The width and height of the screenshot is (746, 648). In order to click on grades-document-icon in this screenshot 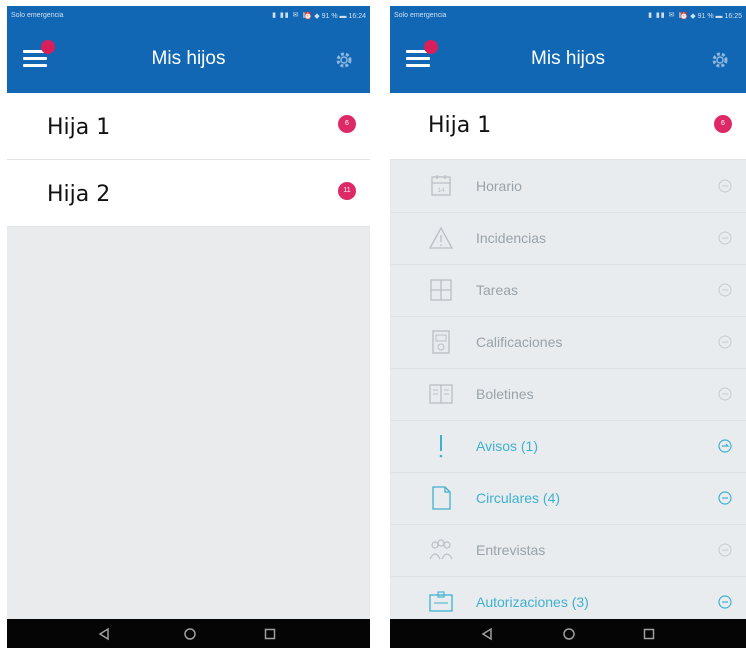, I will do `click(441, 342)`.